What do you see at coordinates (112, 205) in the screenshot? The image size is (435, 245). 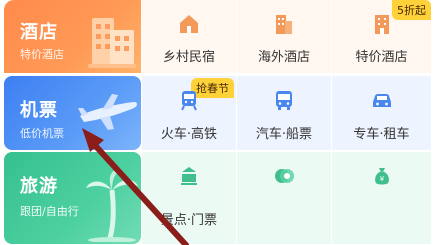 I see `palm-tree-icon` at bounding box center [112, 205].